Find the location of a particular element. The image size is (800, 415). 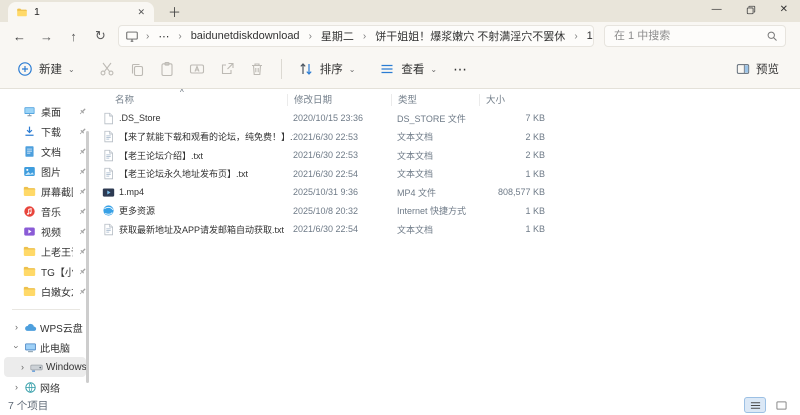

sidebar-item-screenshots: 屏幕截图 is located at coordinates (45, 191).